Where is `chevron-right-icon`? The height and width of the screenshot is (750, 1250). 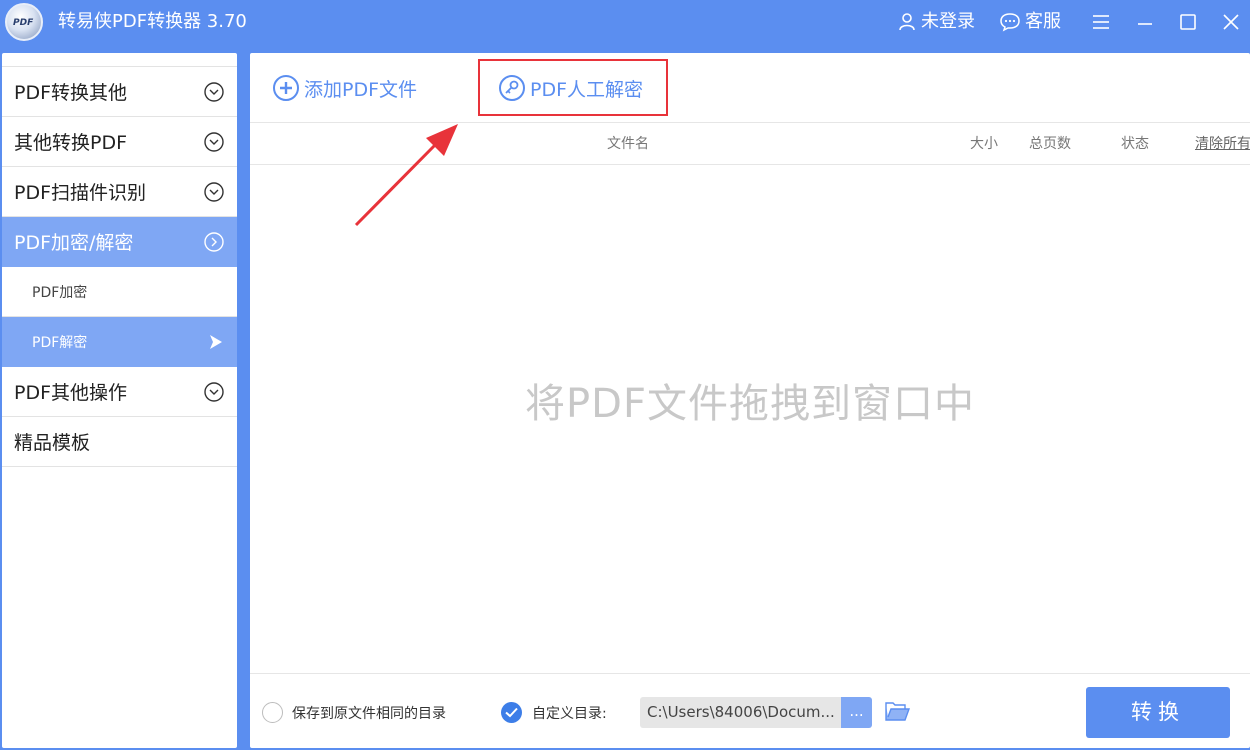 chevron-right-icon is located at coordinates (214, 242).